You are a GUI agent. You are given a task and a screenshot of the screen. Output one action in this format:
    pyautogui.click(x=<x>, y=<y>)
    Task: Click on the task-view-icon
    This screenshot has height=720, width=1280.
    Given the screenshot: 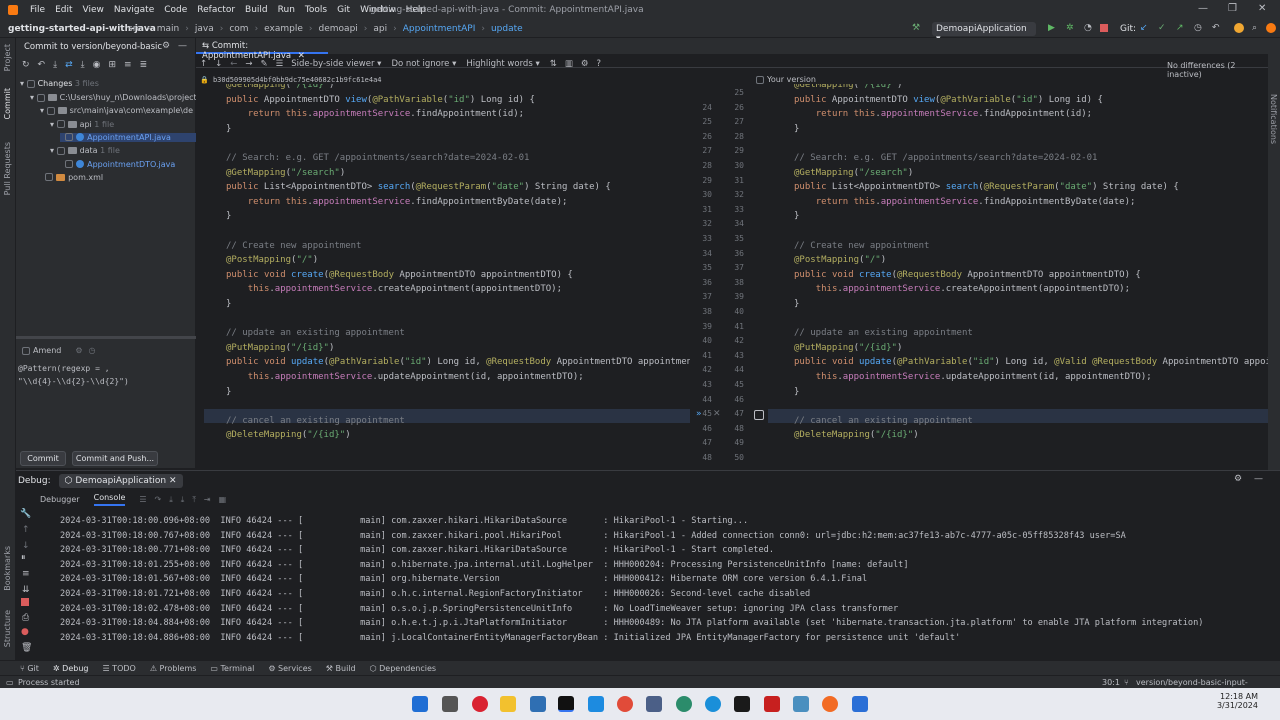 What is the action you would take?
    pyautogui.click(x=450, y=704)
    